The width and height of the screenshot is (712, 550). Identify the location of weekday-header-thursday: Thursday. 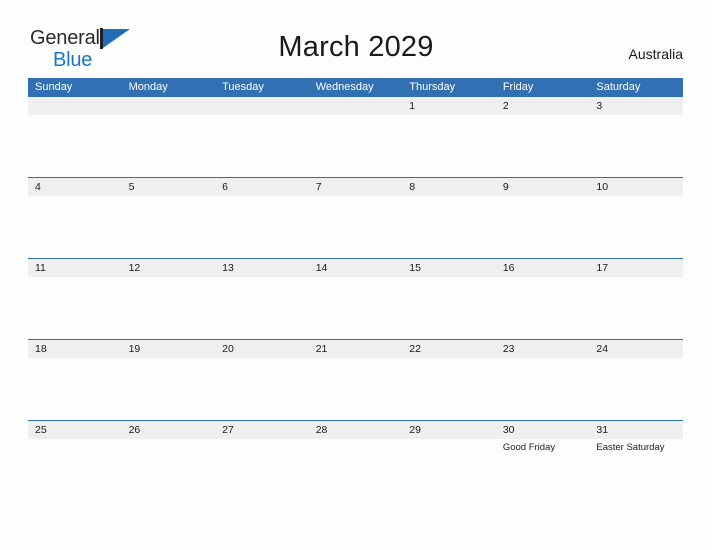
(432, 87).